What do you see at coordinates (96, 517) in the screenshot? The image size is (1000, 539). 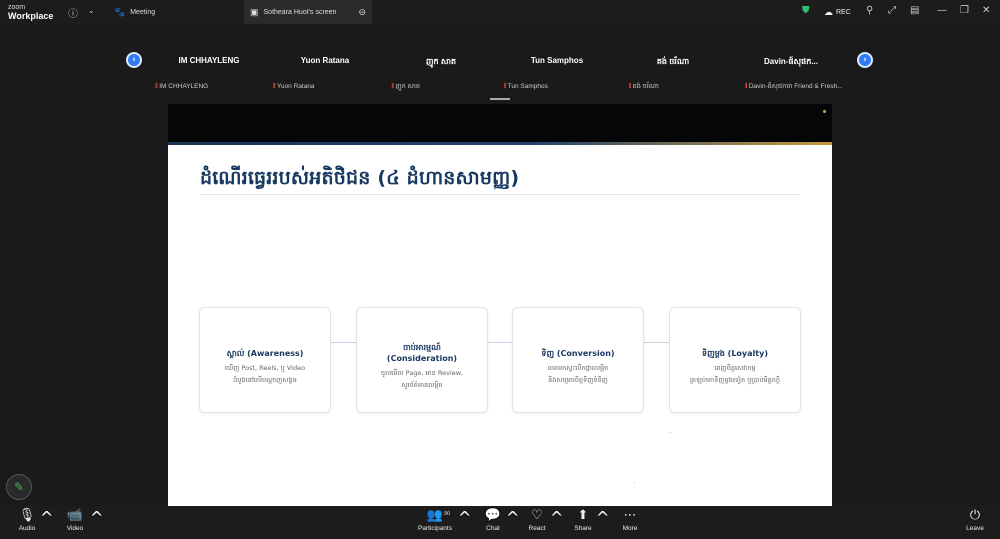 I see `video-options-caret: ^` at bounding box center [96, 517].